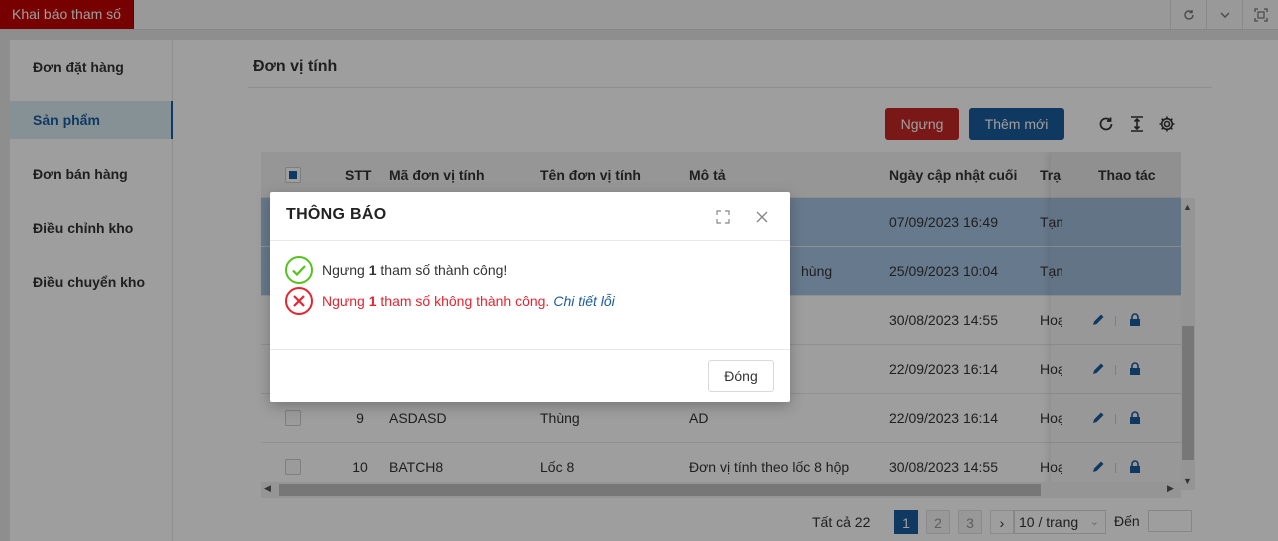  I want to click on success-prefix: Ngưng, so click(345, 270).